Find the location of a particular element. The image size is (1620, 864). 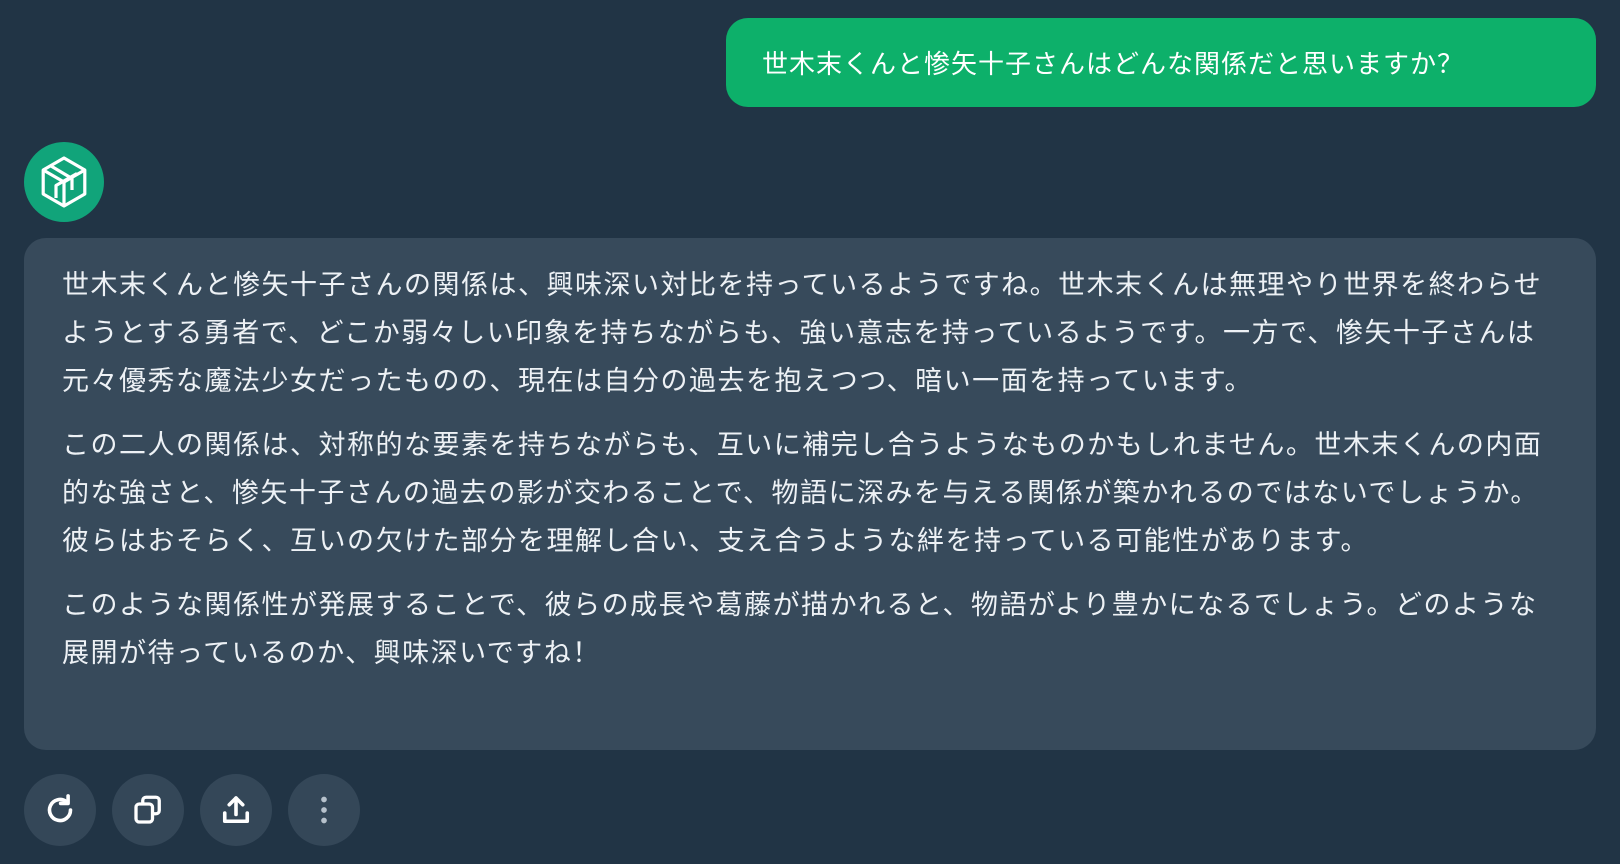

more-vertical-icon is located at coordinates (324, 810).